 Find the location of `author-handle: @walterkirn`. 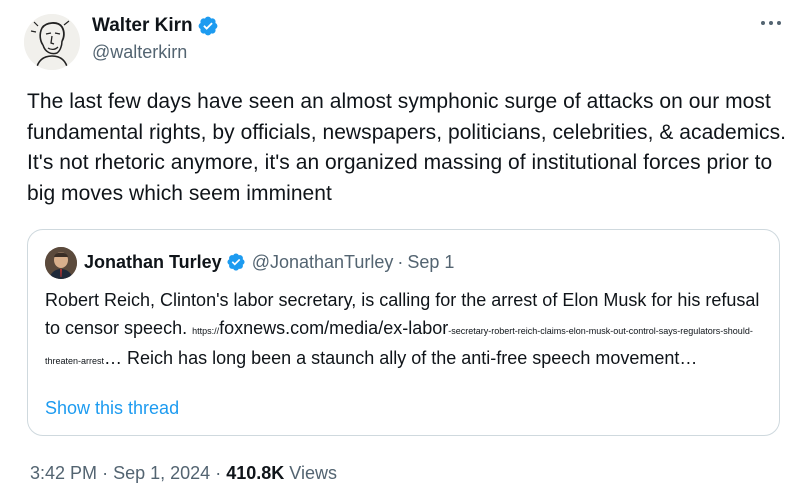

author-handle: @walterkirn is located at coordinates (139, 52).